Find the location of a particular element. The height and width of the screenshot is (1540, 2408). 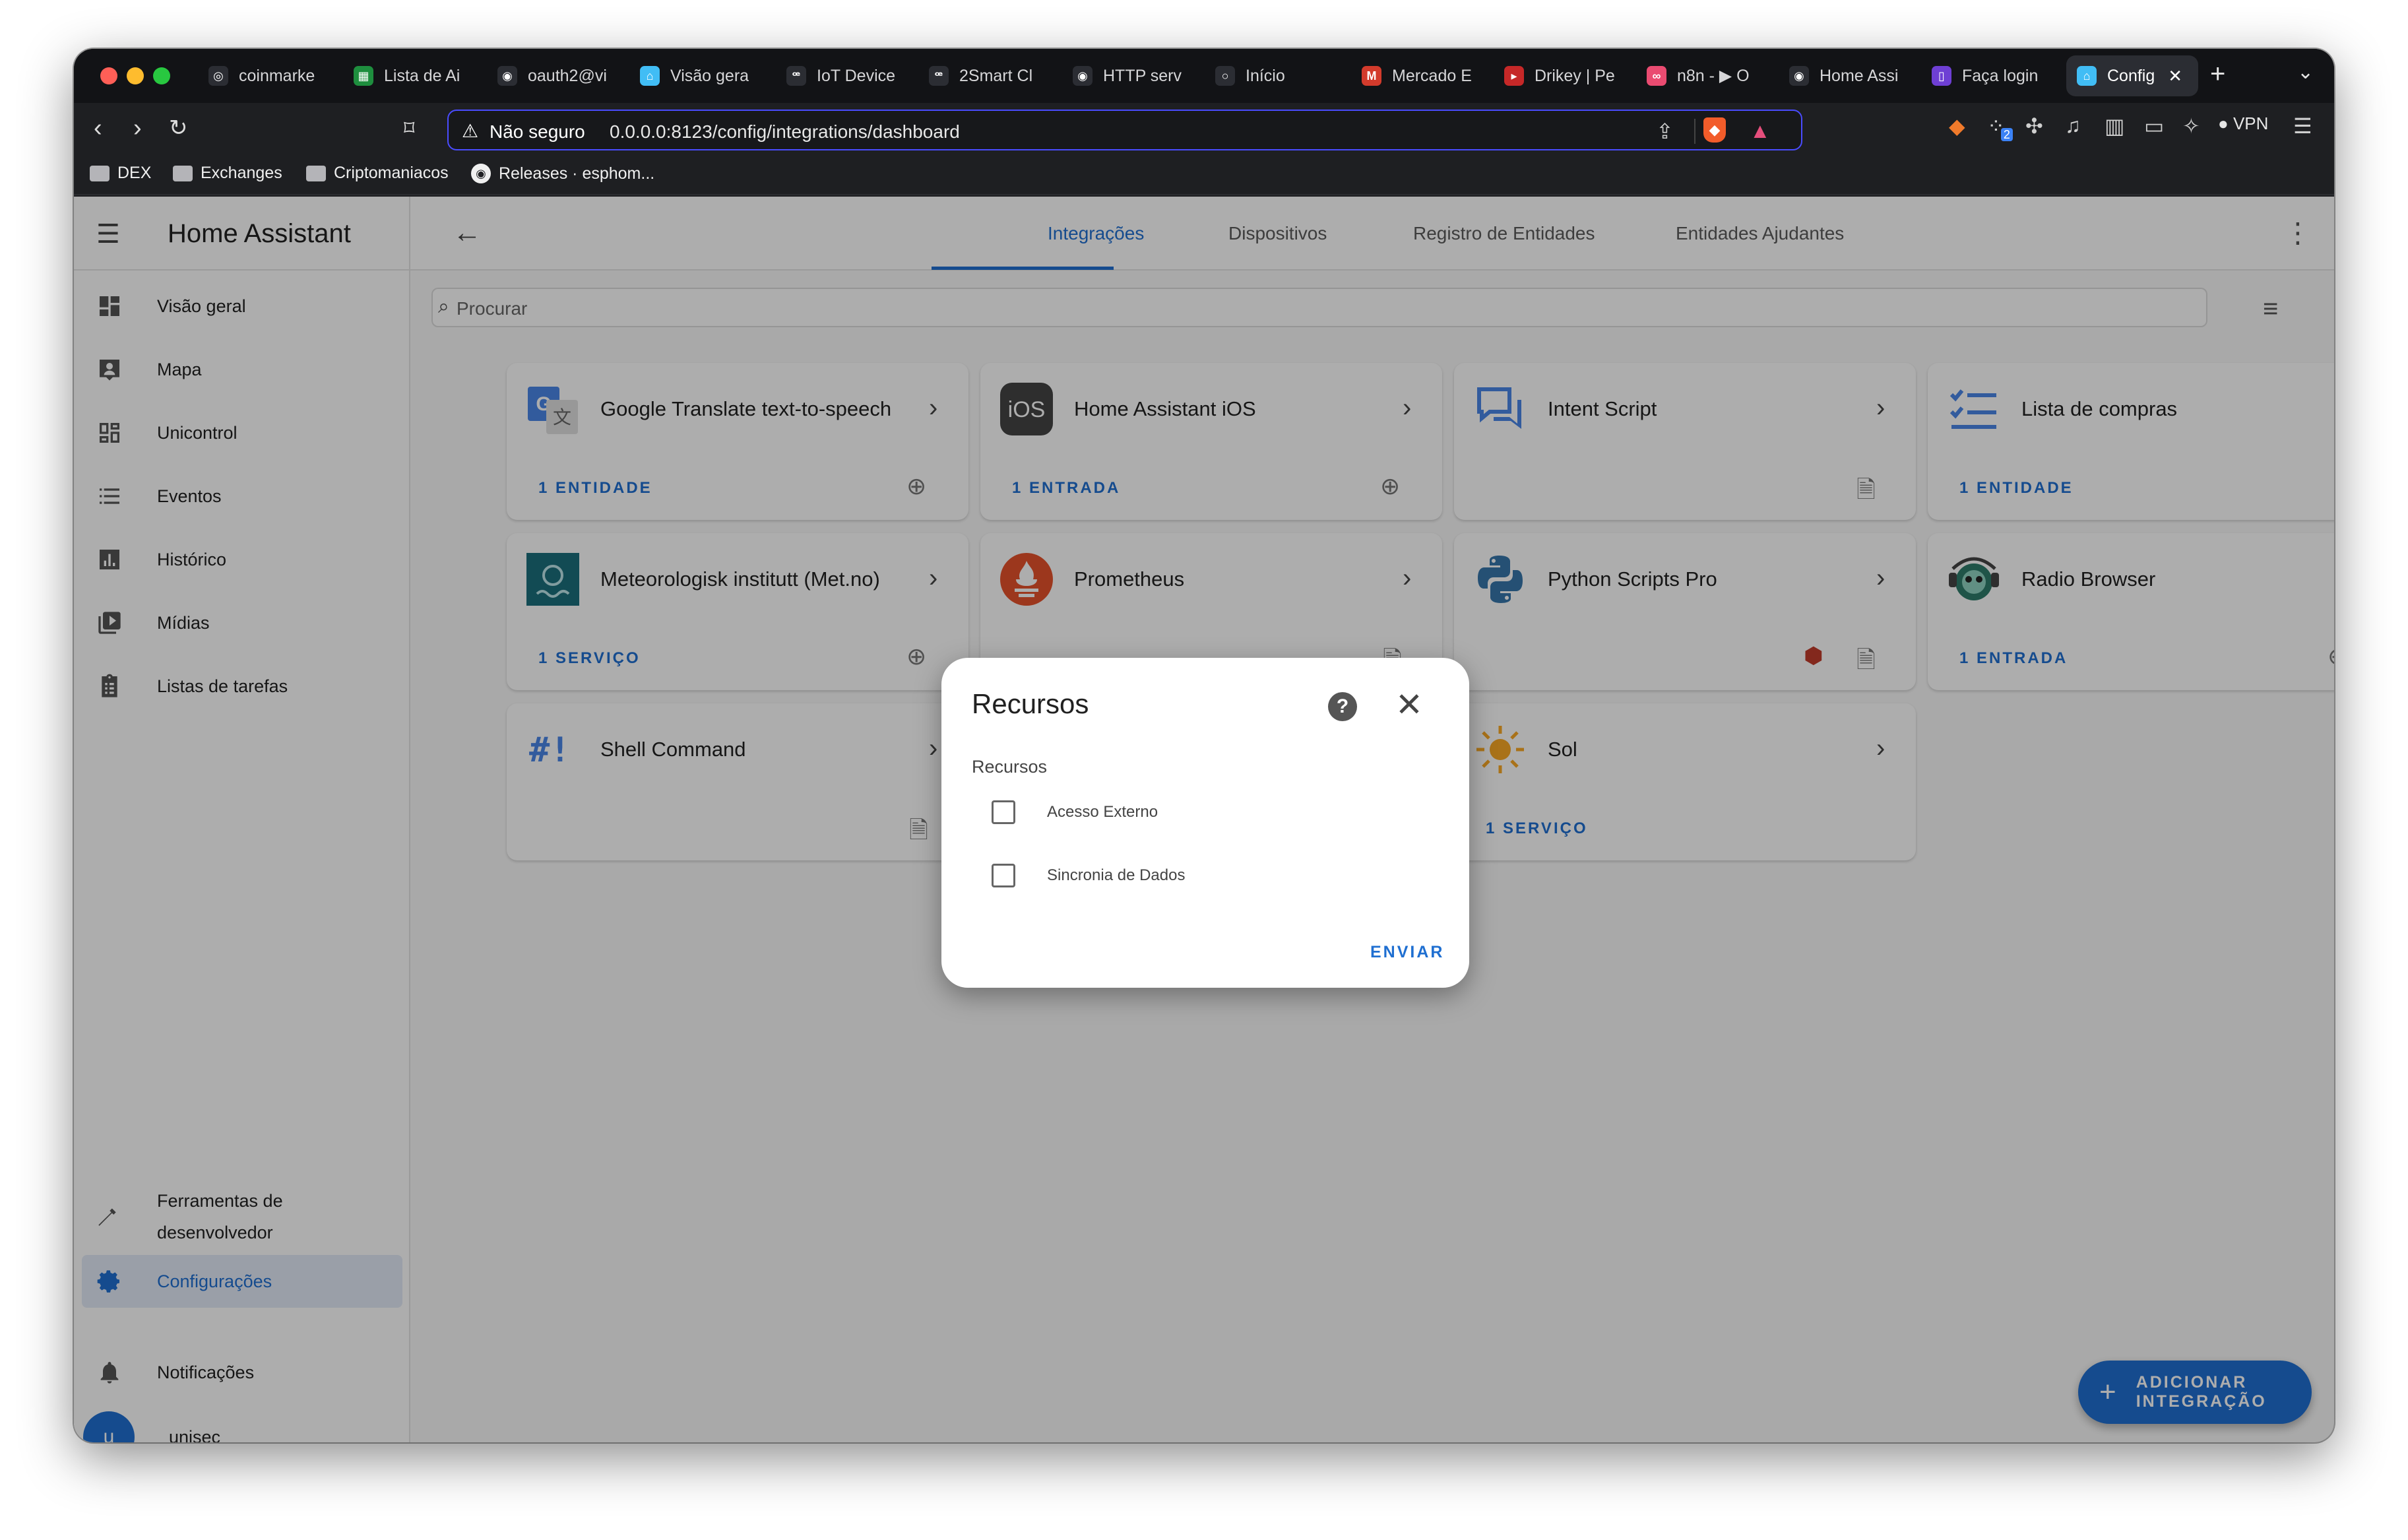

reload-icon: ↻ is located at coordinates (178, 128).